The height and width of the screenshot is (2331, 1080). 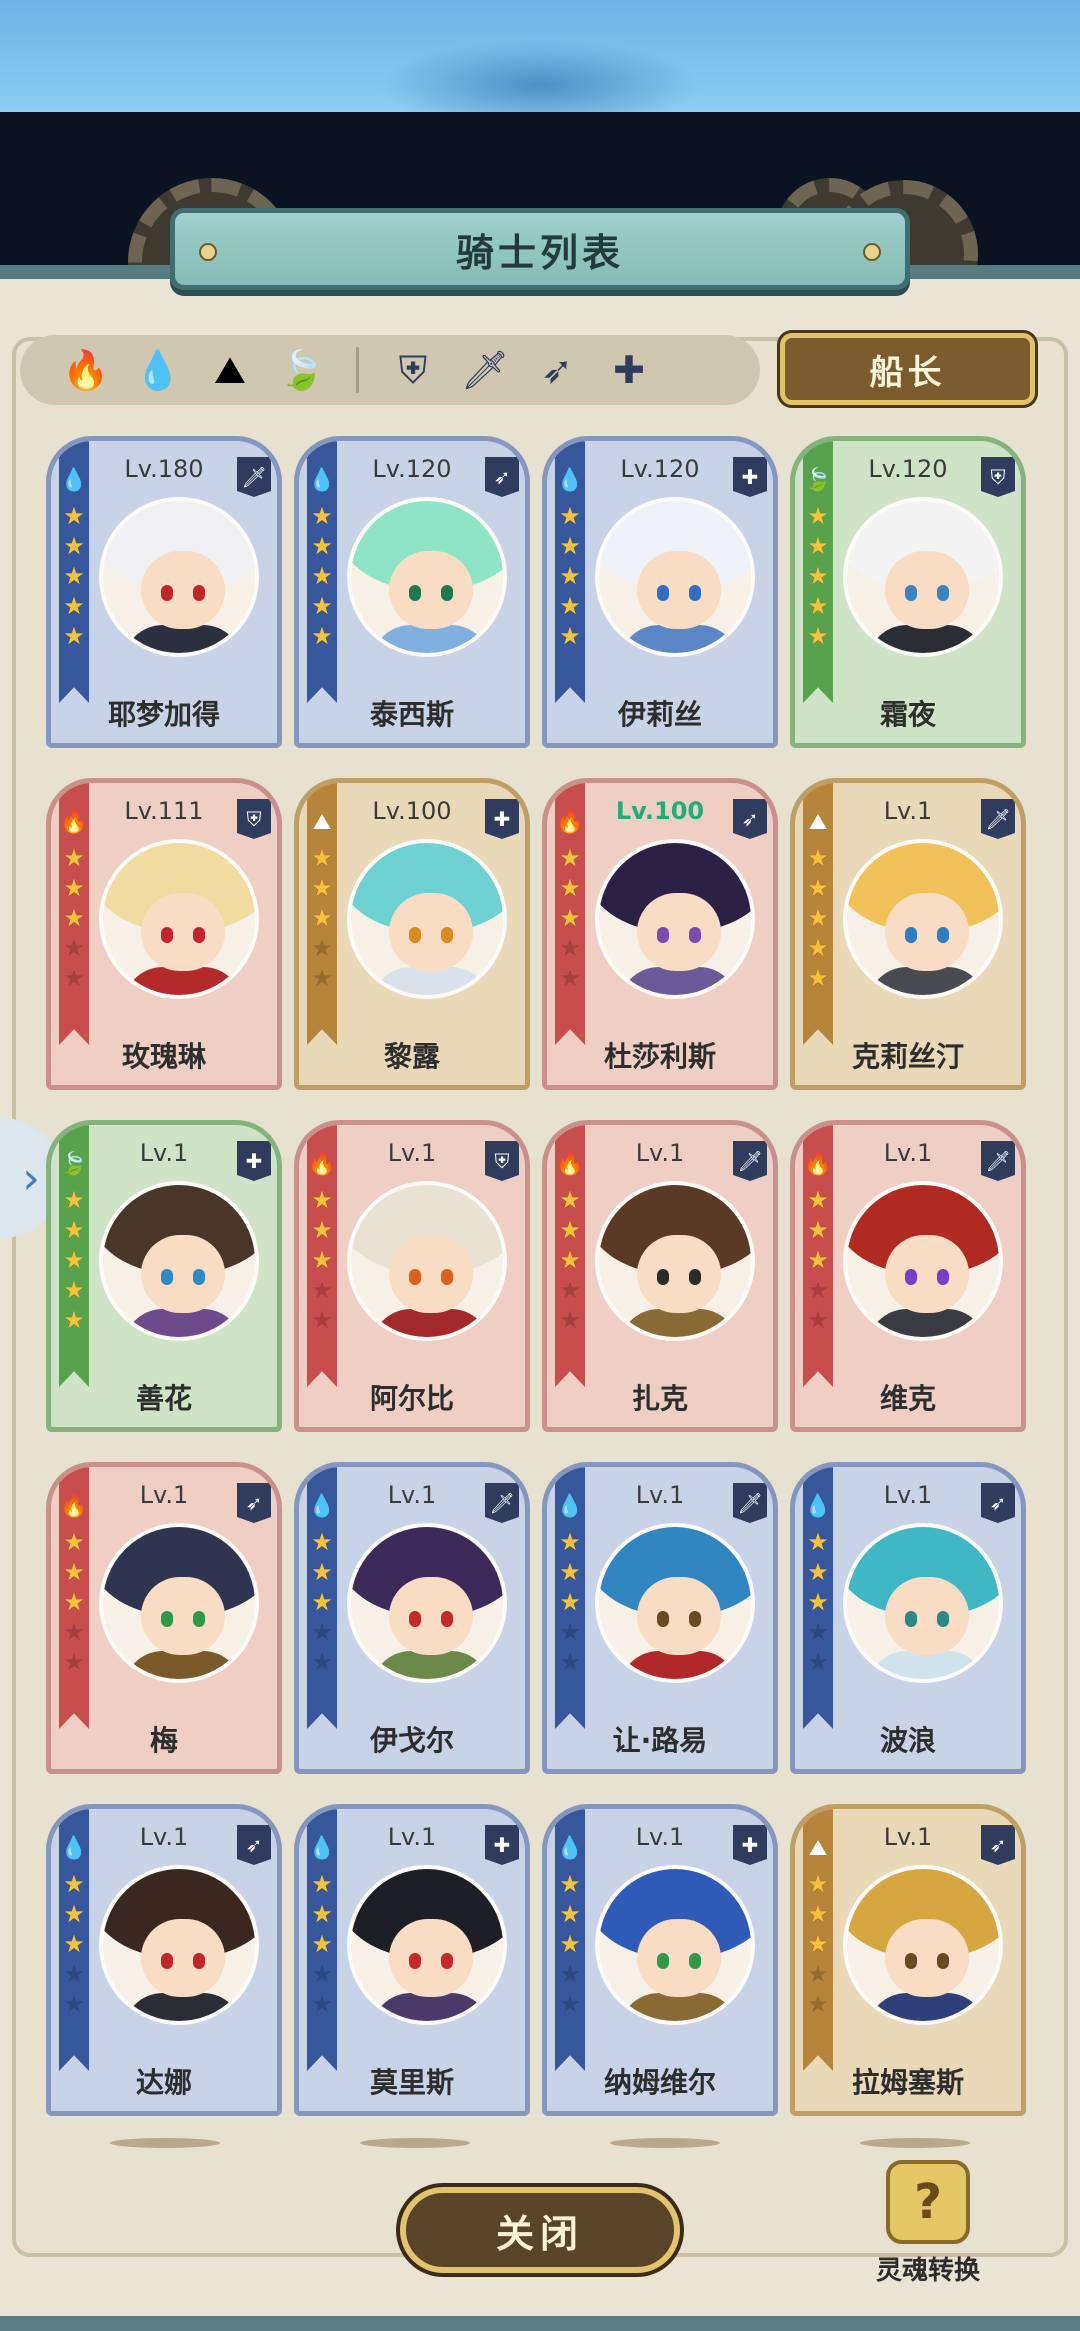 I want to click on knight-card: 🔥 ★ ★ ★ ★ ★ Lv.1 🗡 维克, so click(x=908, y=1276).